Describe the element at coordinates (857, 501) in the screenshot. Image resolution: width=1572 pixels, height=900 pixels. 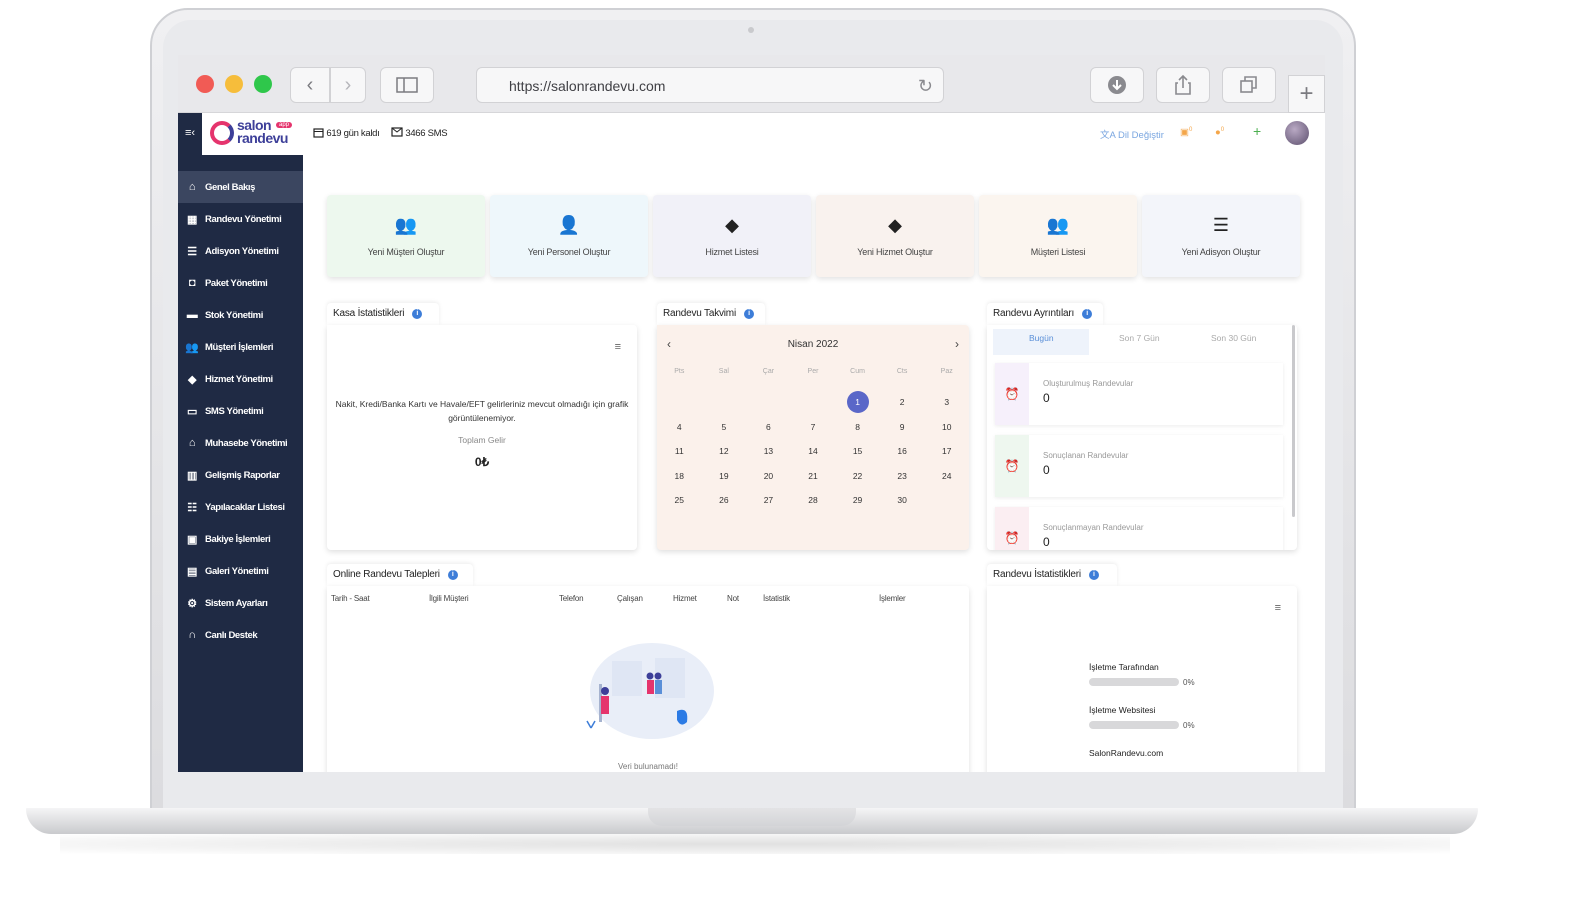
I see `calendar-day: 29` at that location.